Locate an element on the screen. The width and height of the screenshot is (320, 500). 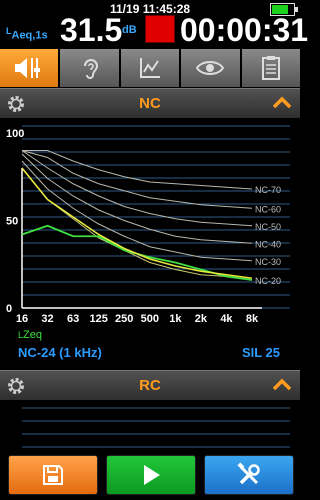
x-tick-label: 125 is located at coordinates (98, 319).